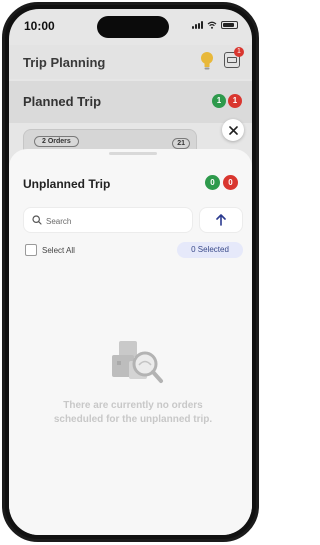 The height and width of the screenshot is (545, 320). I want to click on arrow-up-icon, so click(221, 220).